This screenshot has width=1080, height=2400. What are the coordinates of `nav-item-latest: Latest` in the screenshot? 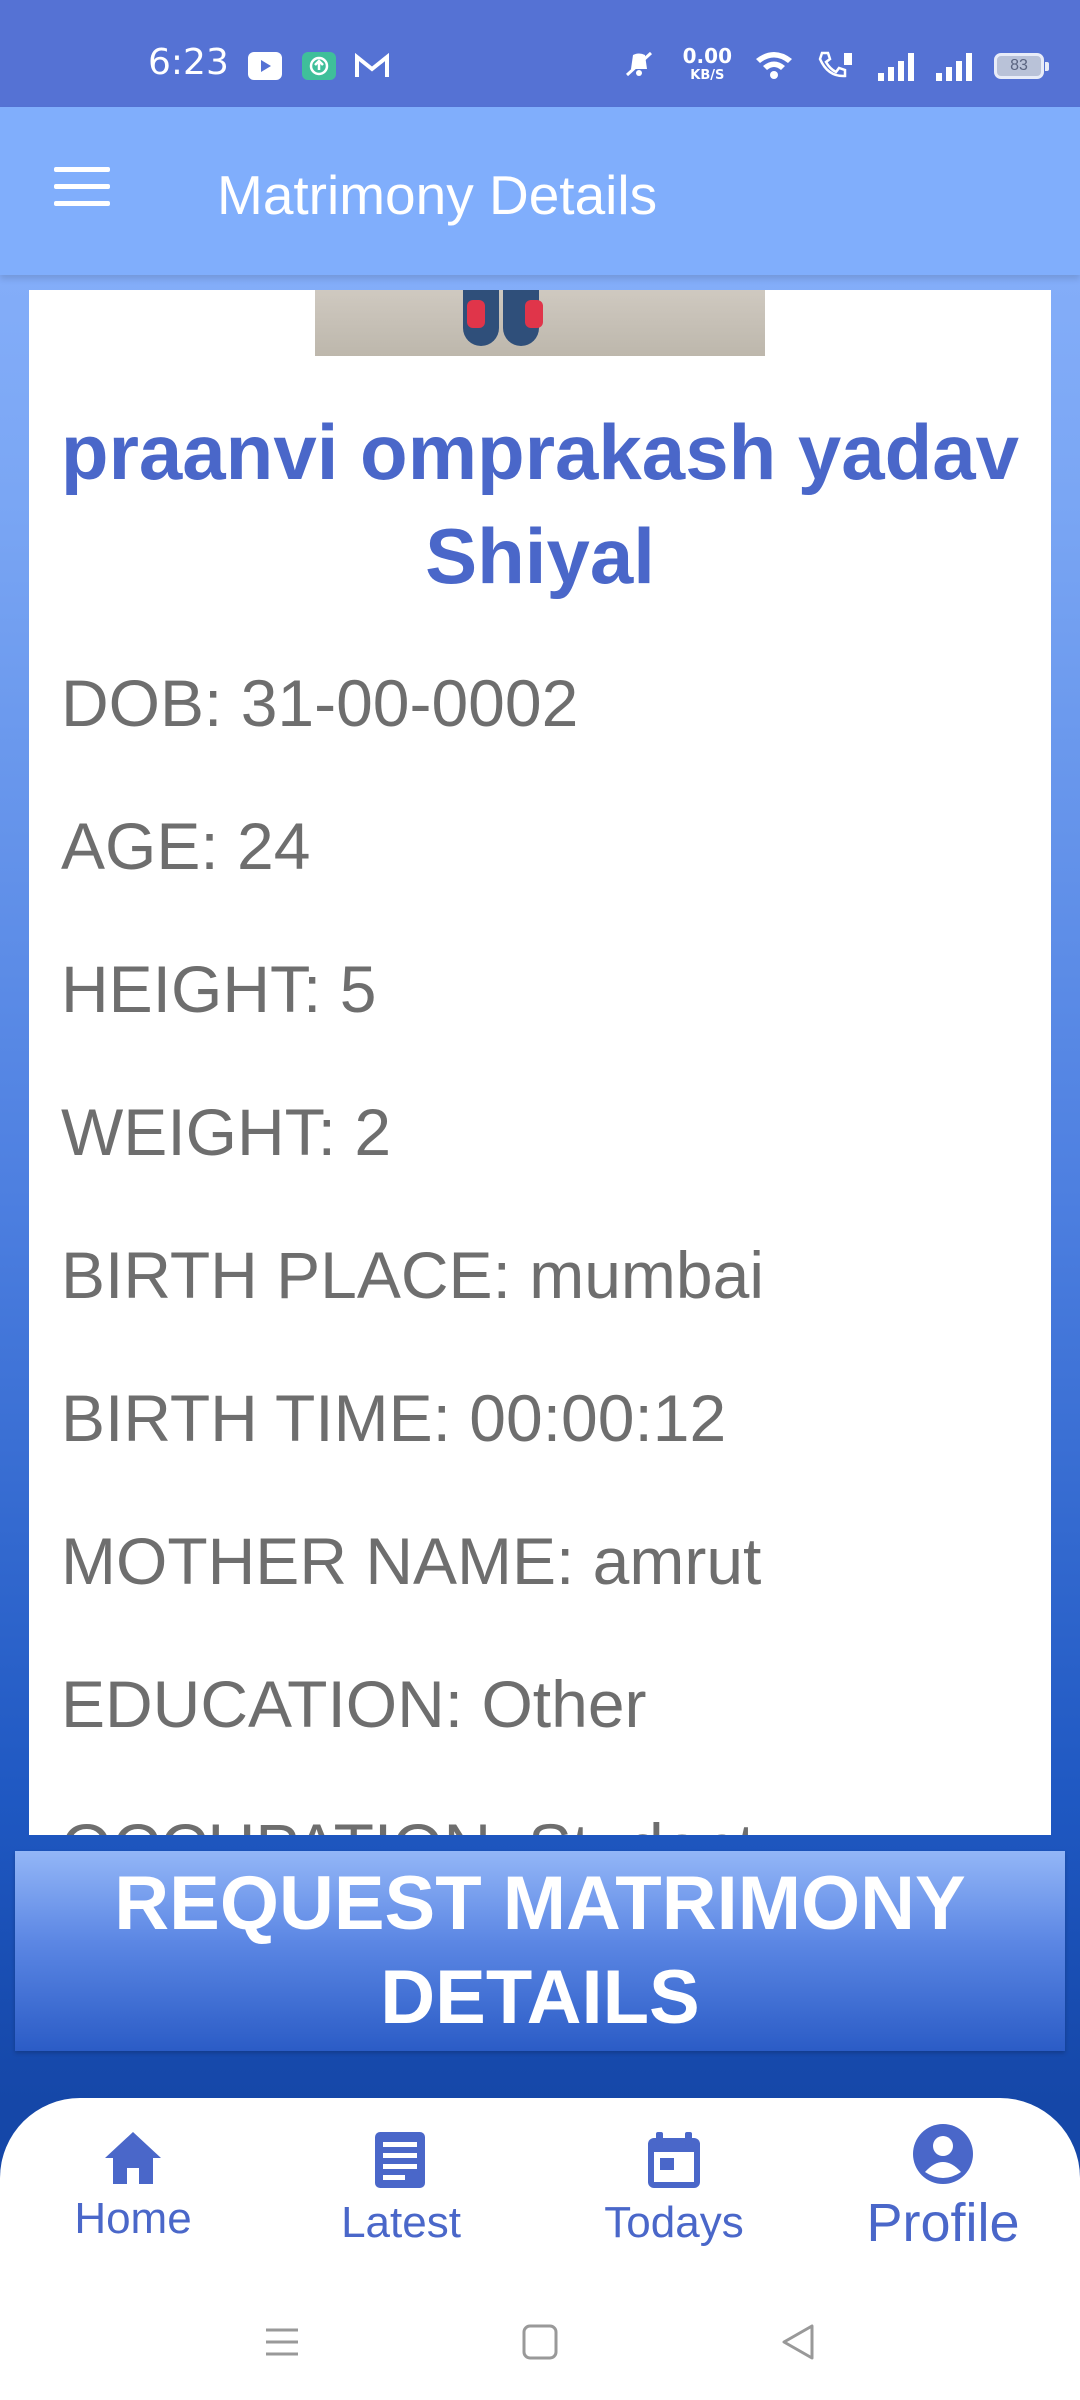 It's located at (401, 2188).